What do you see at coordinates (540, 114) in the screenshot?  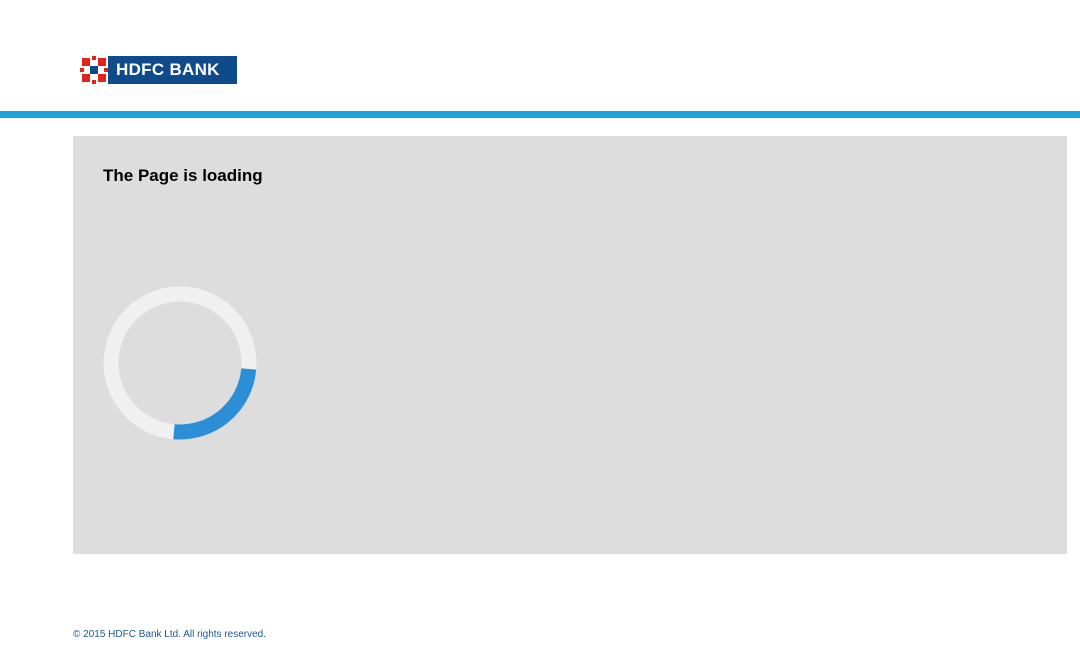 I see `header-divider-bar` at bounding box center [540, 114].